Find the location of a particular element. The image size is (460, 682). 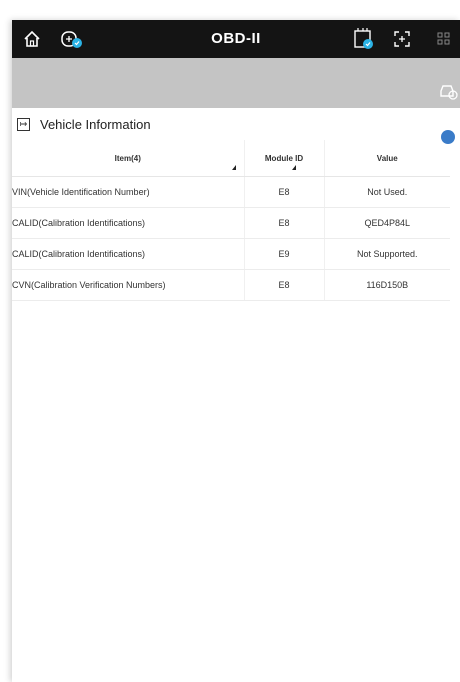

column-header-item-label: Item(4) is located at coordinates (127, 158).